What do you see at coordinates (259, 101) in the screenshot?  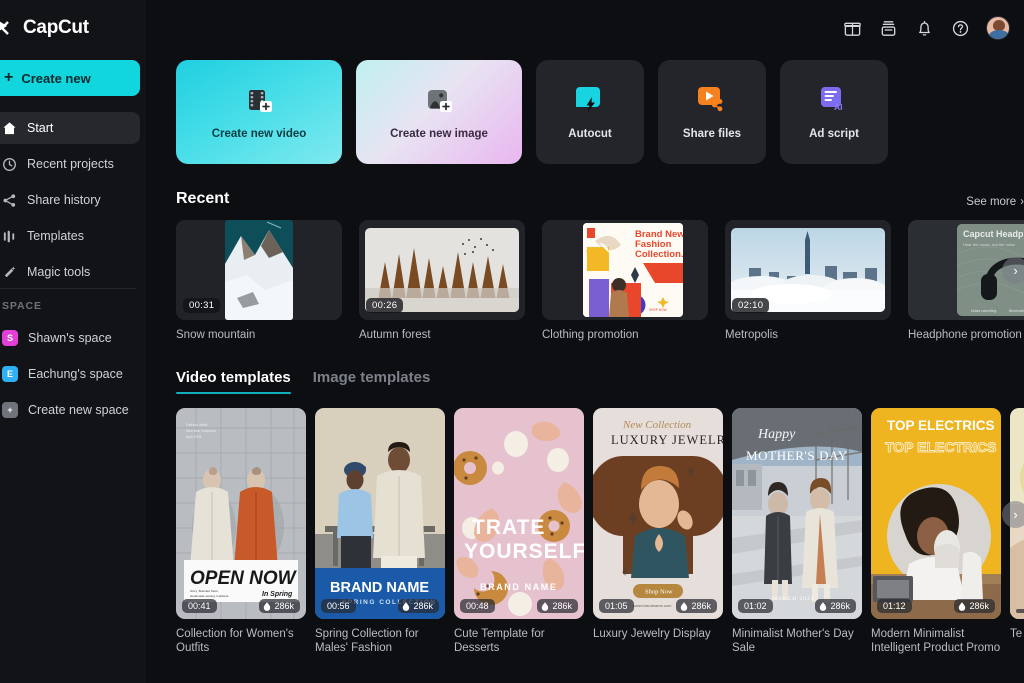 I see `film-plus-icon` at bounding box center [259, 101].